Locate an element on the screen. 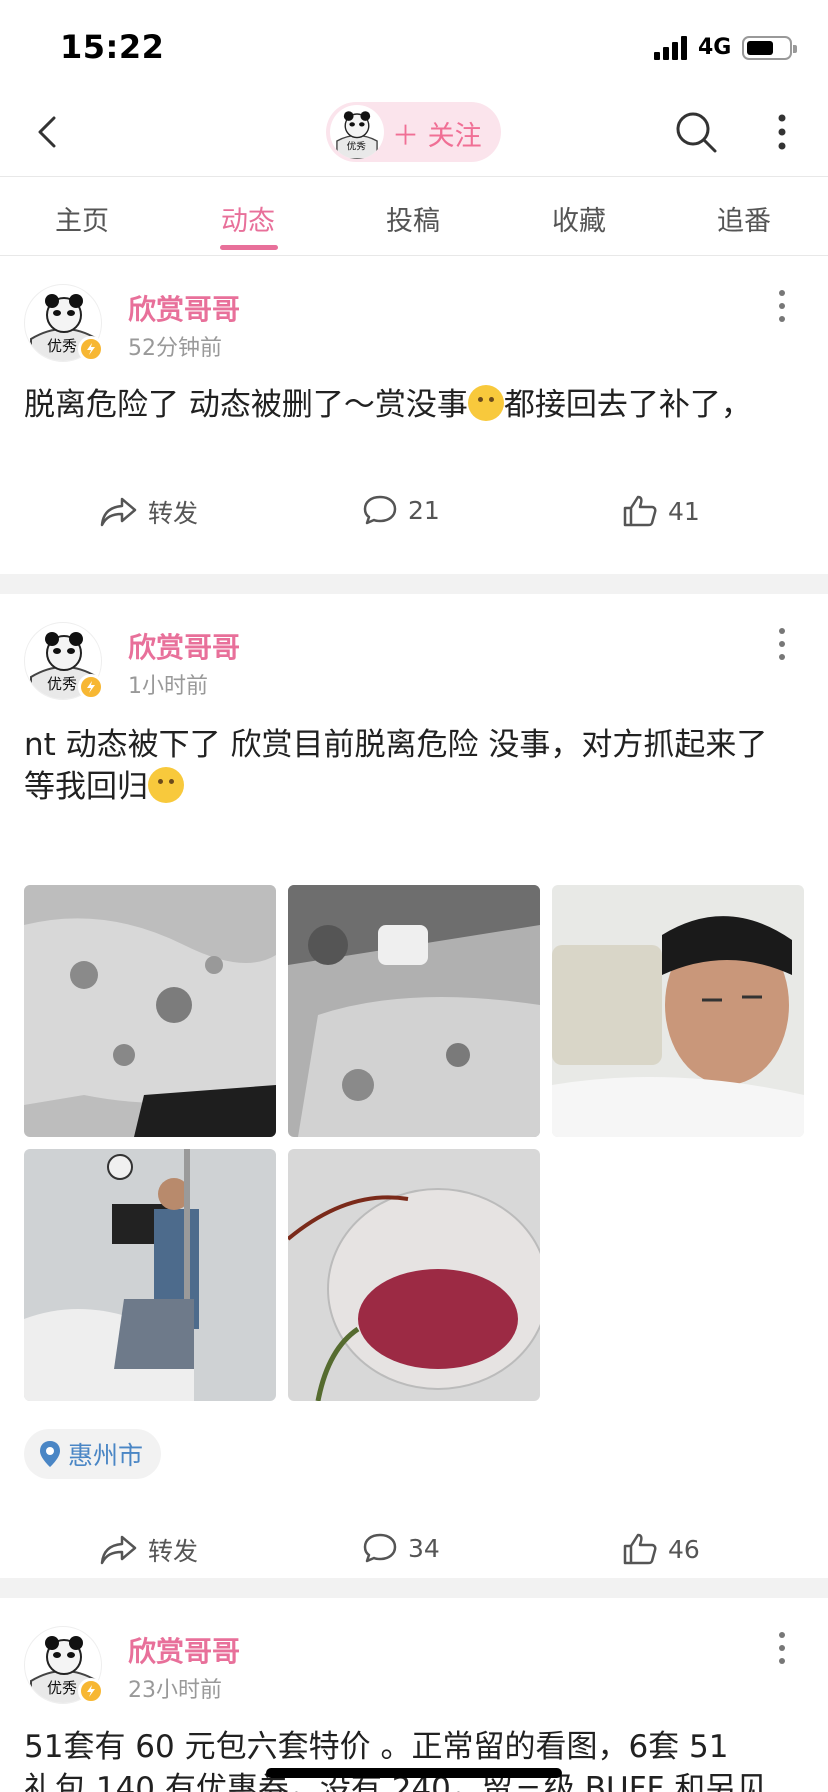  status-time: 15:22 is located at coordinates (112, 47).